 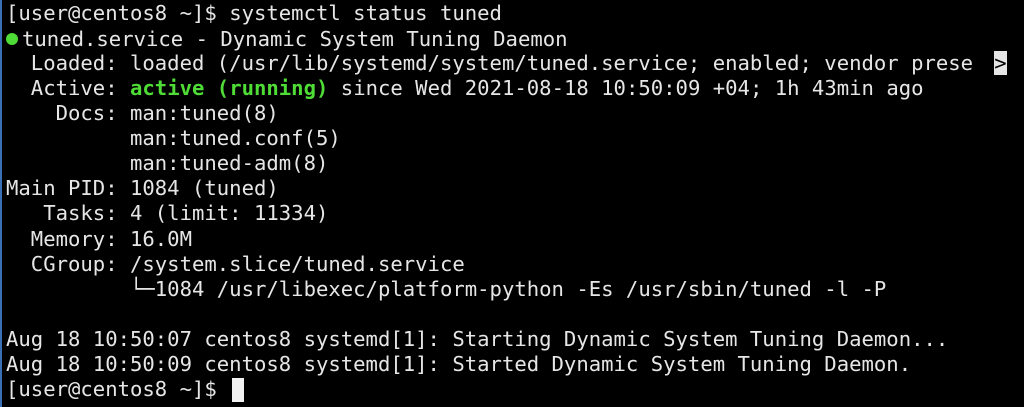 What do you see at coordinates (142, 188) in the screenshot?
I see `main-pid-line: Main PID: 1084 (tuned)` at bounding box center [142, 188].